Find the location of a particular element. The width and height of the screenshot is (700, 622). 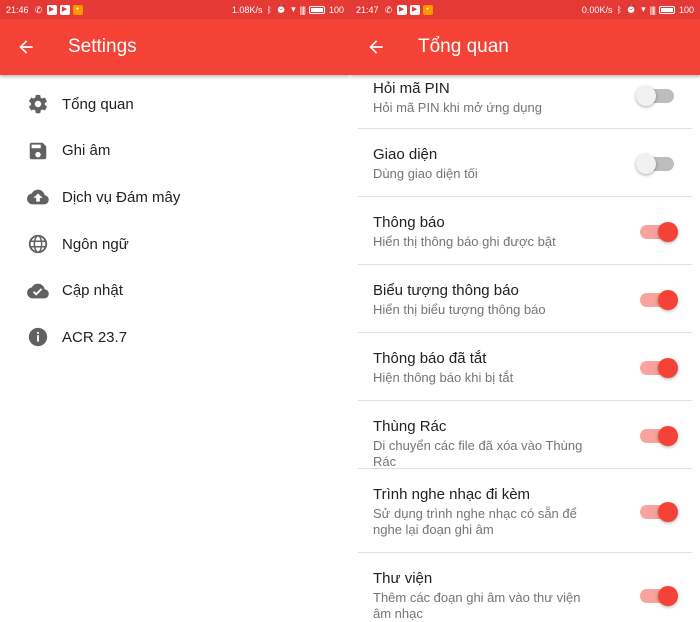

status-bar: 21:46 ✆ ▶ ▶ • 1.08K/s ᛒ ⏰ ▾ |||| 100 is located at coordinates (175, 9).